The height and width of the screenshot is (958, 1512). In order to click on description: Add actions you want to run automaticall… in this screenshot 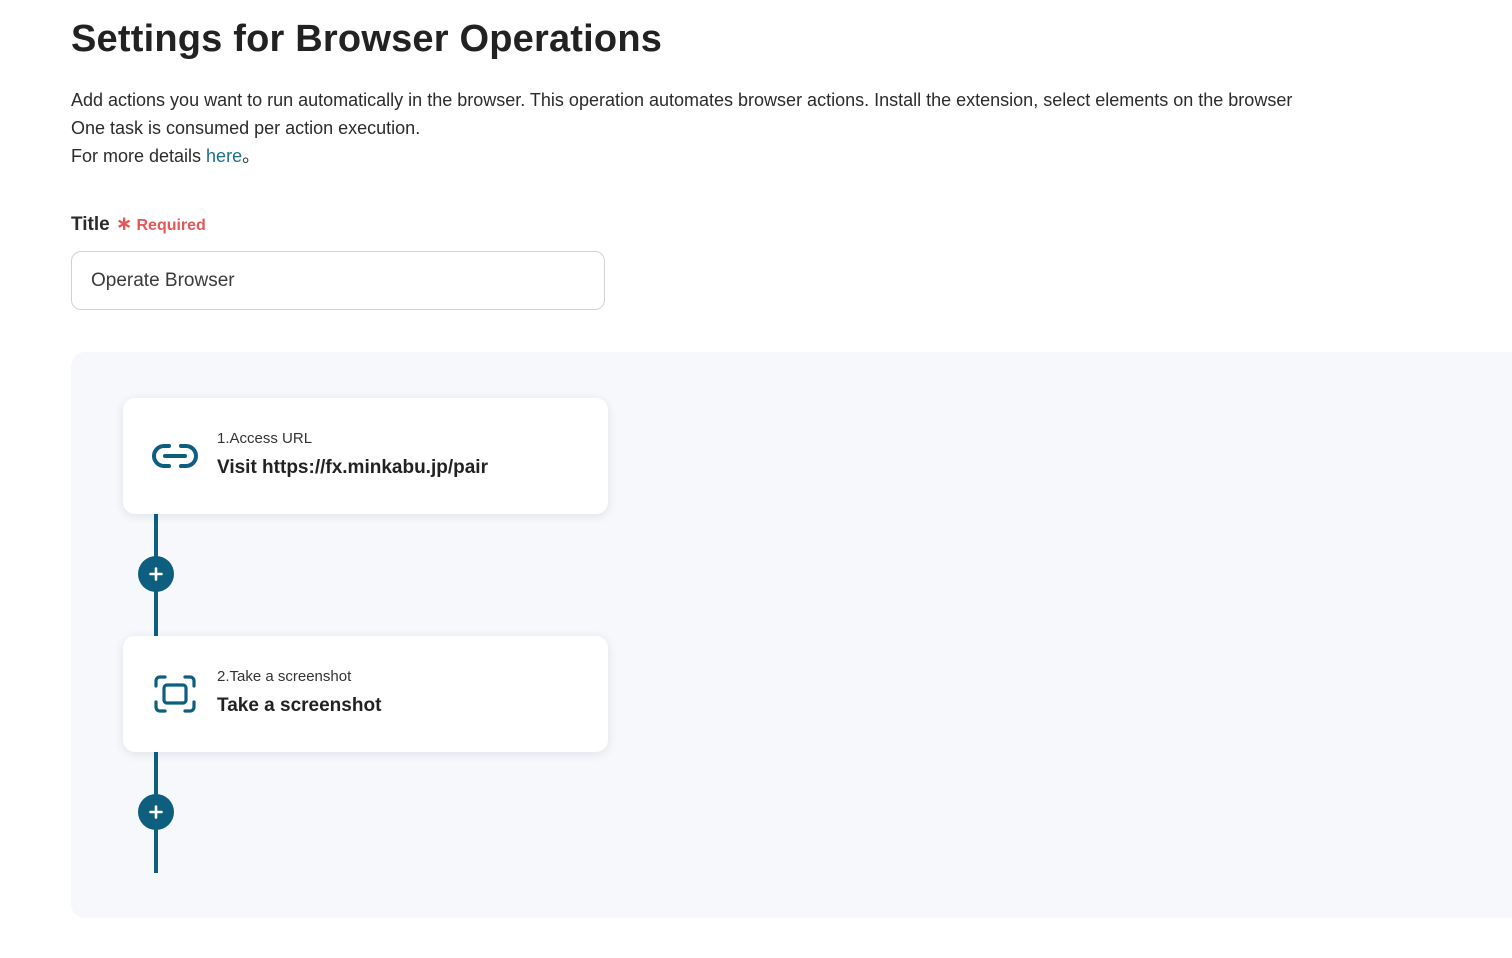, I will do `click(791, 128)`.